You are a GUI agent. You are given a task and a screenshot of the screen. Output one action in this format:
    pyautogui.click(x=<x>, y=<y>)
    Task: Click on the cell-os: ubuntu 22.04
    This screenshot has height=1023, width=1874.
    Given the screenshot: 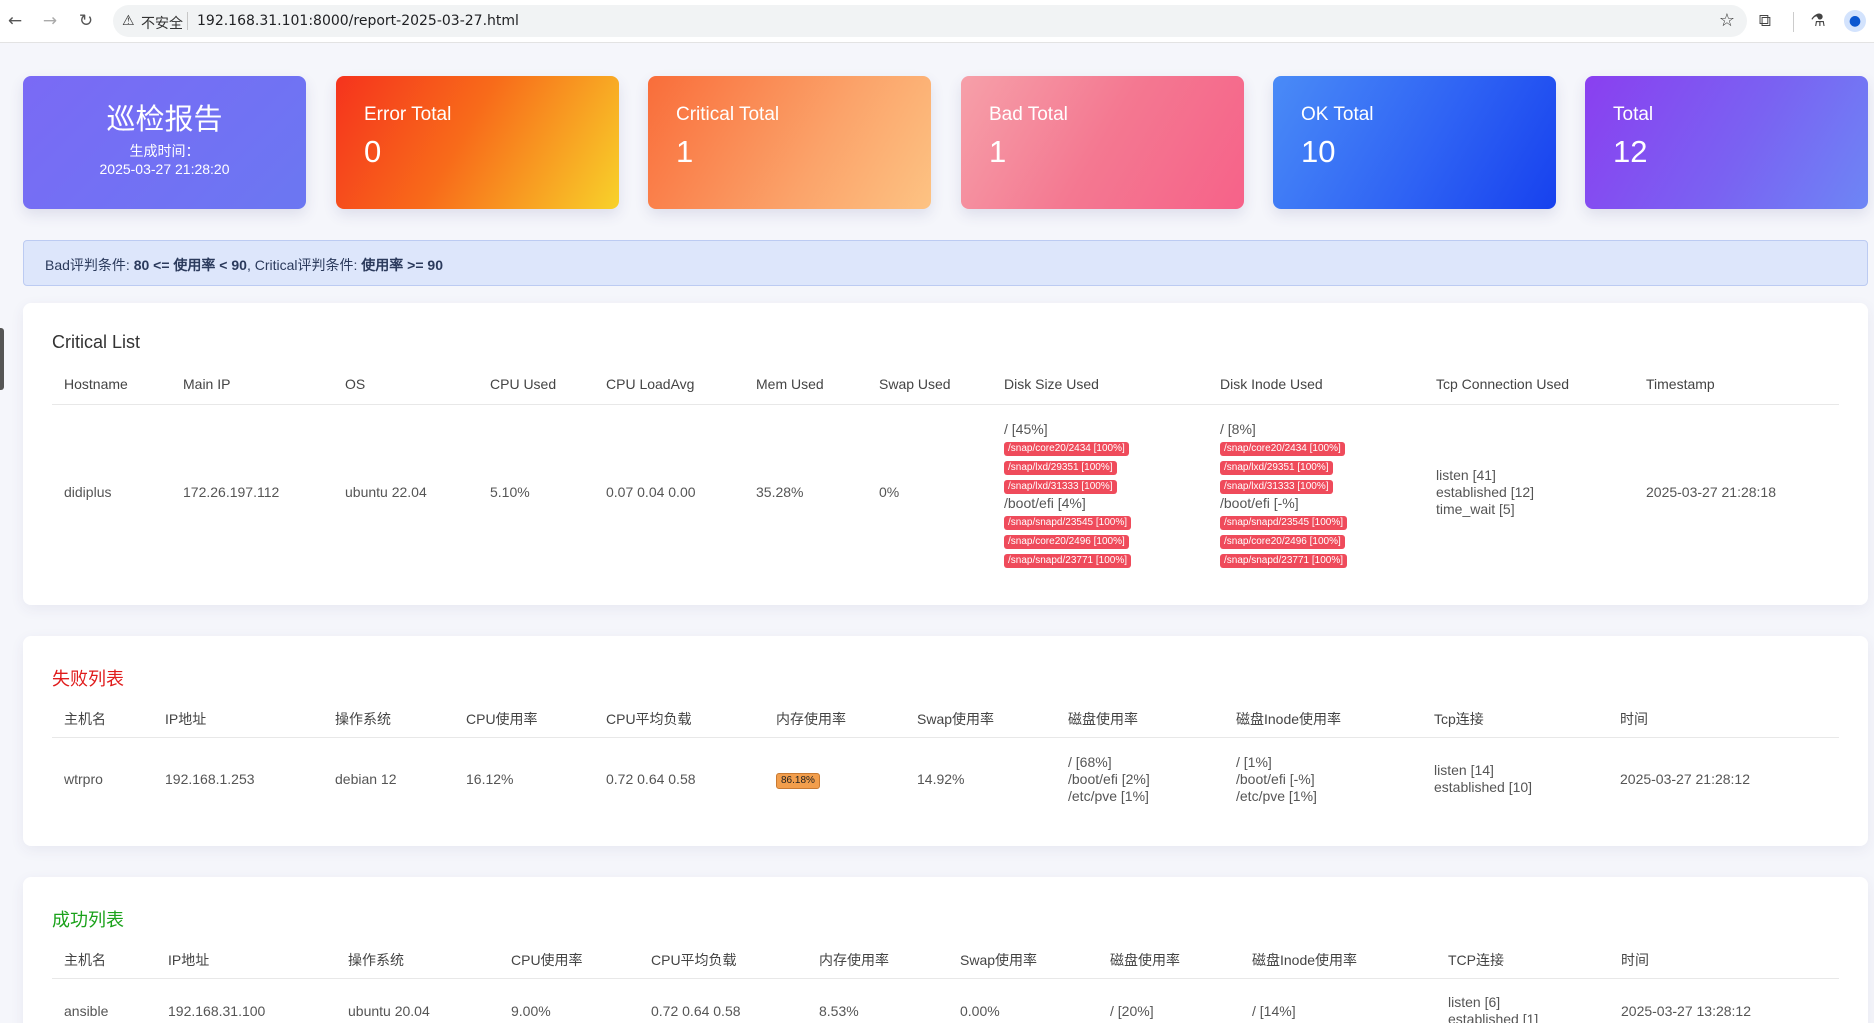 What is the action you would take?
    pyautogui.click(x=386, y=492)
    